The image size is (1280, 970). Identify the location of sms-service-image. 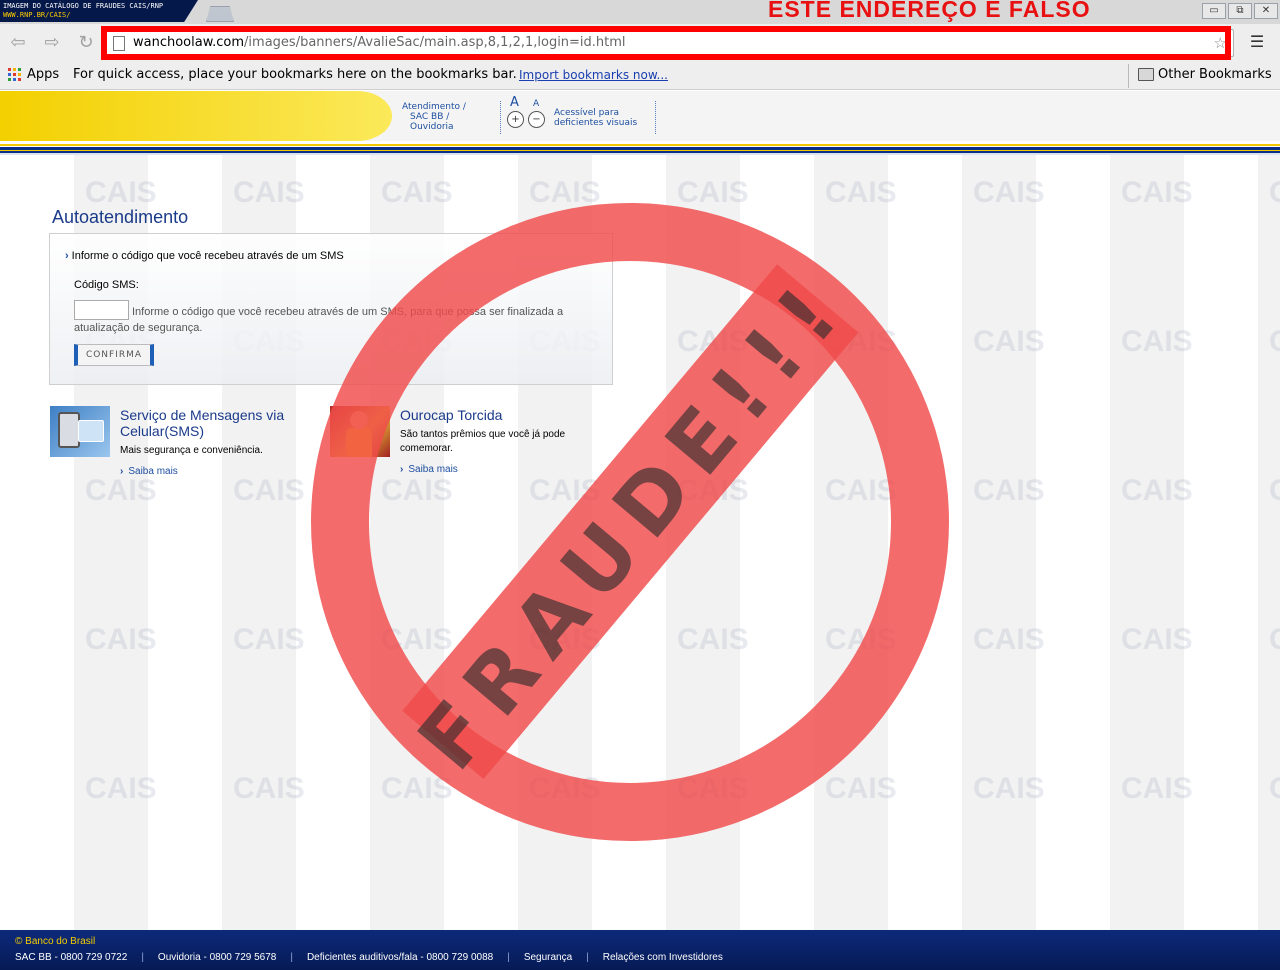
(80, 431).